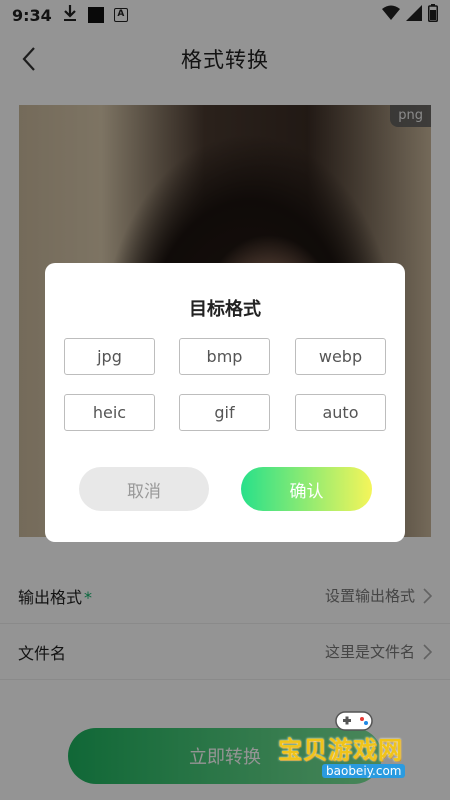  I want to click on dialog-title: 目标格式, so click(225, 309).